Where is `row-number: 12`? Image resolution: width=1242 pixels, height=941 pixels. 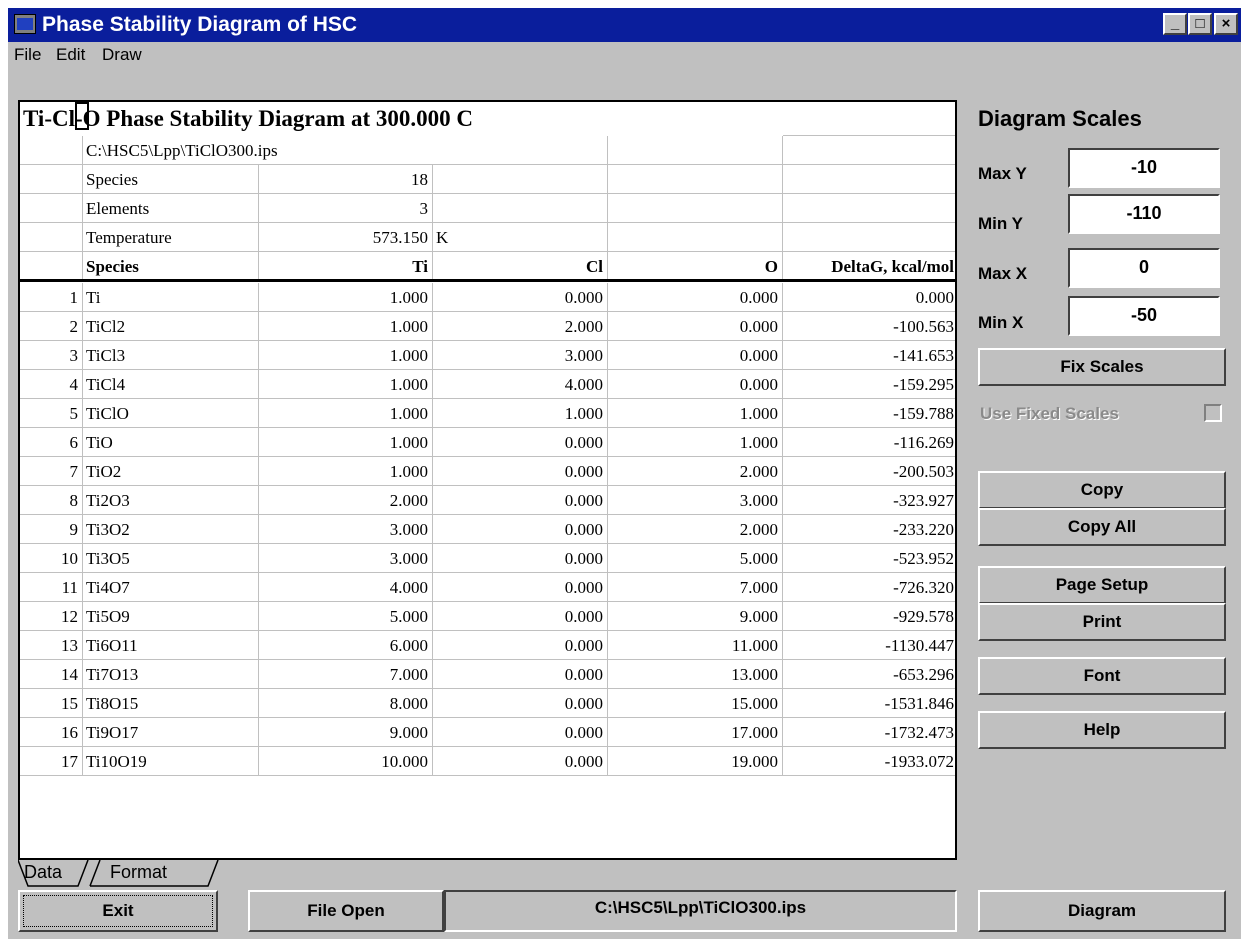 row-number: 12 is located at coordinates (51, 616).